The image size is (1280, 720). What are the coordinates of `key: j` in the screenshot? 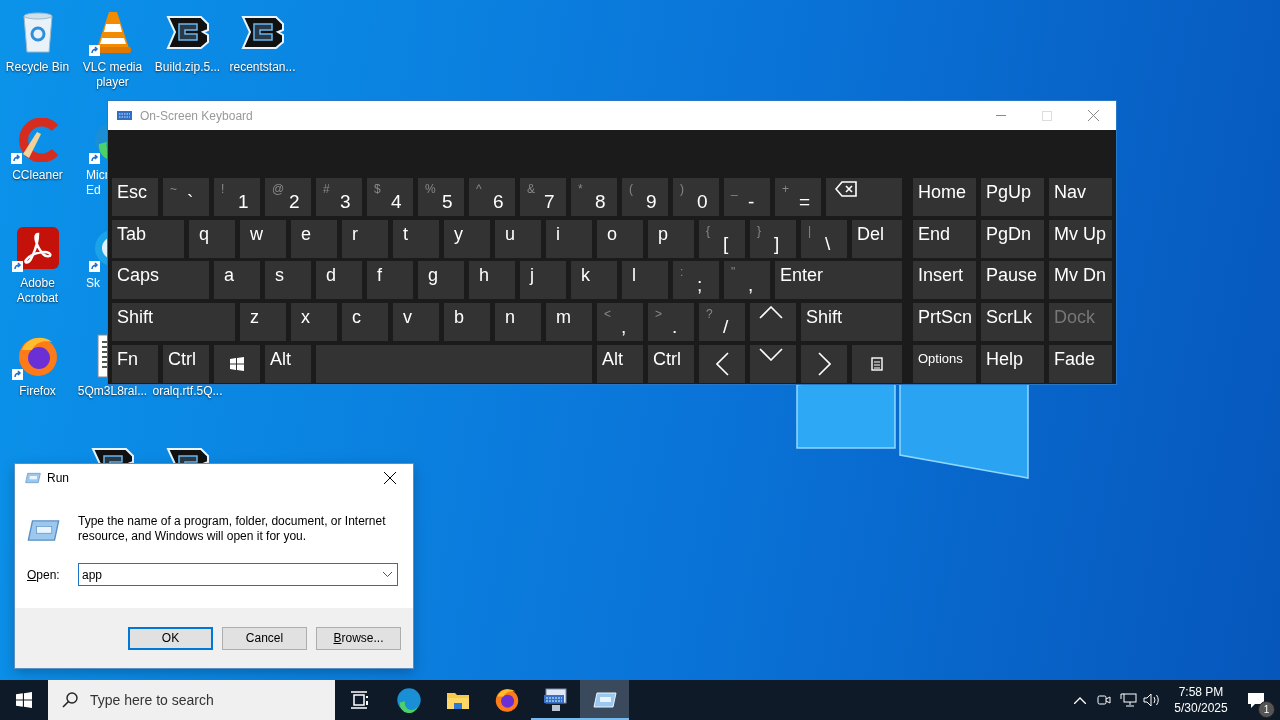 It's located at (543, 280).